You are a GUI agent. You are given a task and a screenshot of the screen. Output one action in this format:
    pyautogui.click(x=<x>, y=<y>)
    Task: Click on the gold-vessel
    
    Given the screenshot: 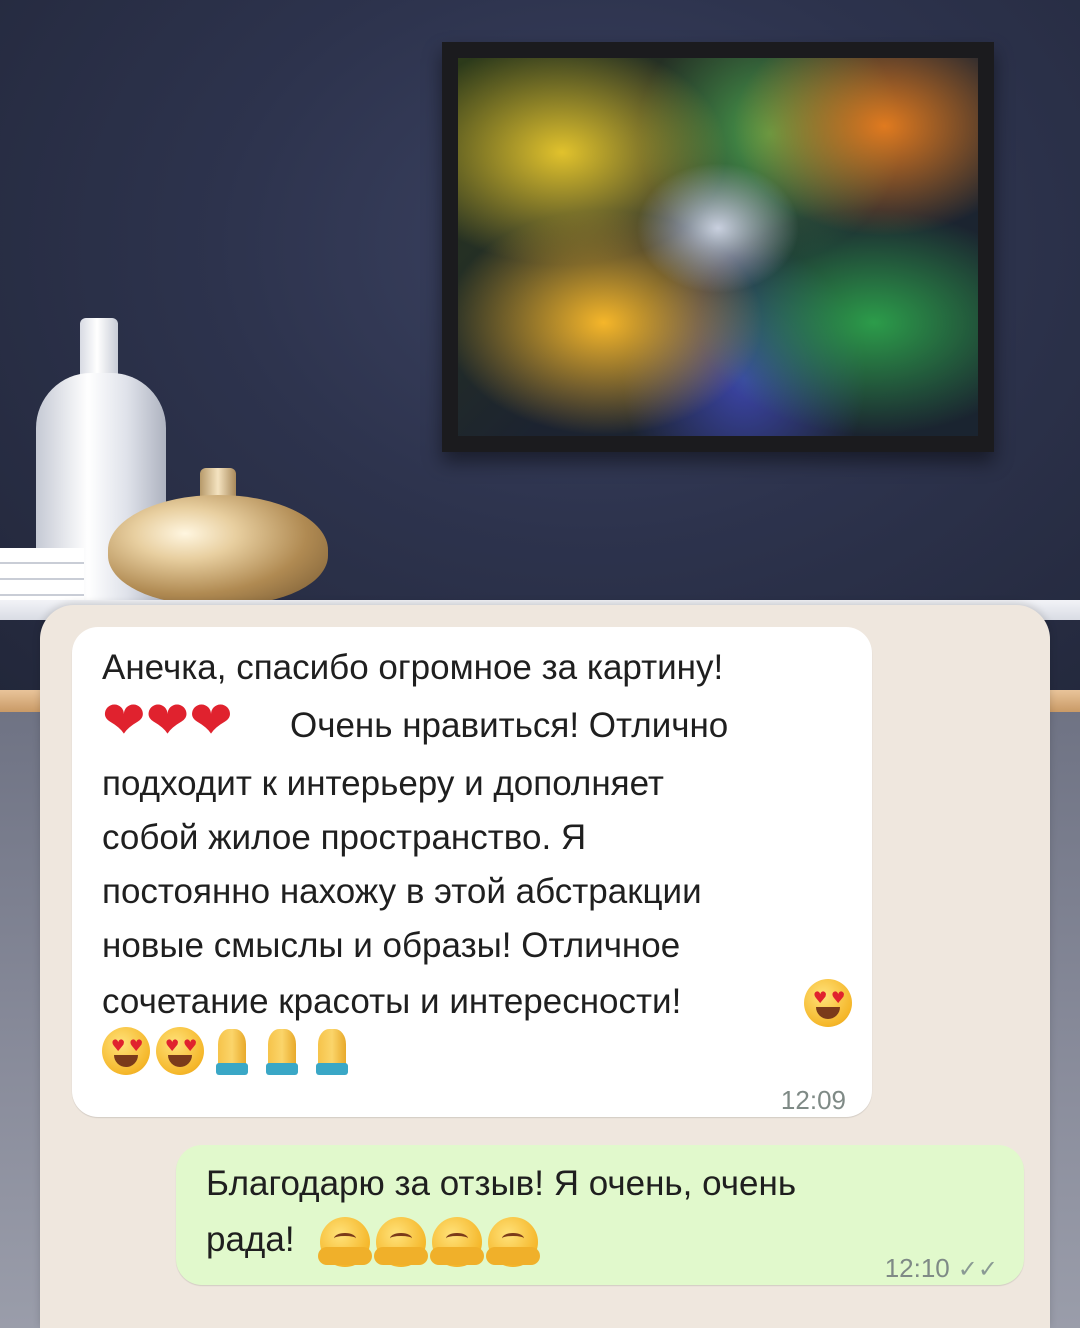 What is the action you would take?
    pyautogui.click(x=218, y=550)
    